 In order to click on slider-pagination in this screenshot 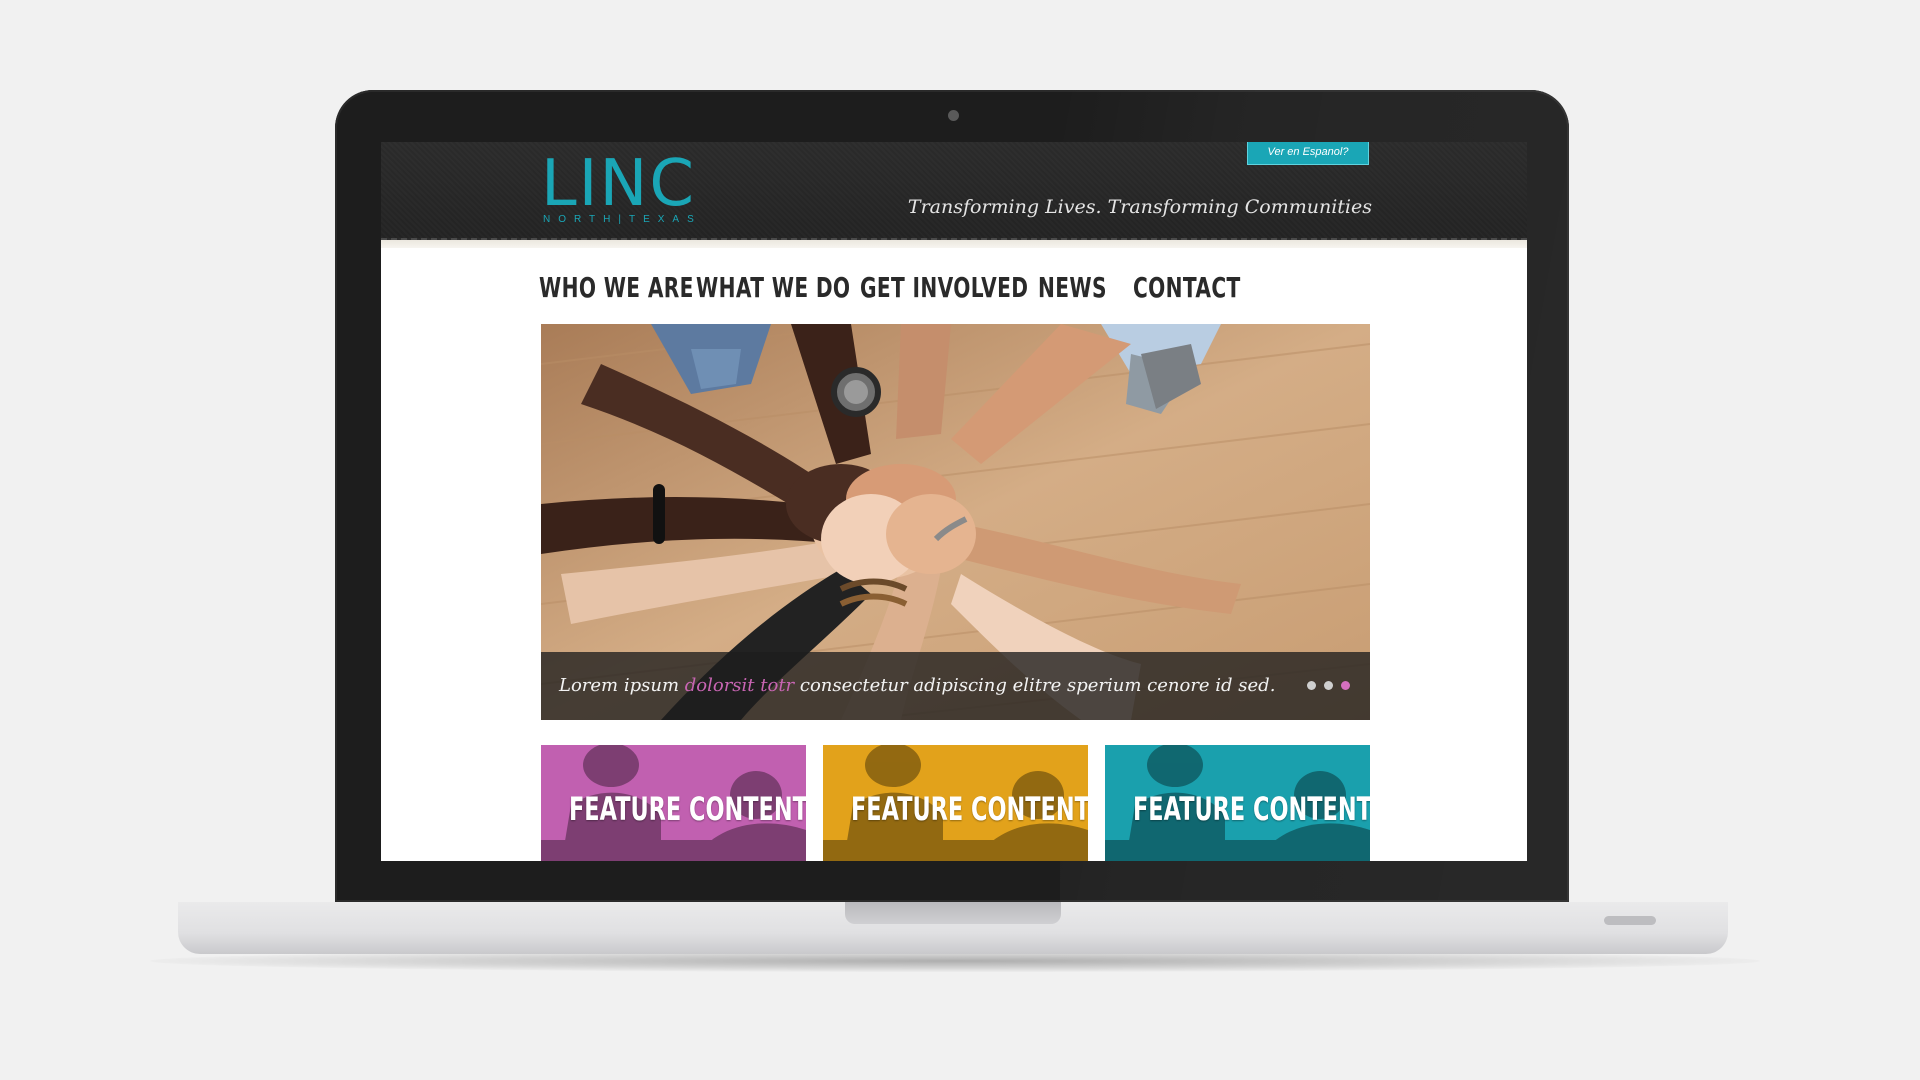, I will do `click(1328, 686)`.